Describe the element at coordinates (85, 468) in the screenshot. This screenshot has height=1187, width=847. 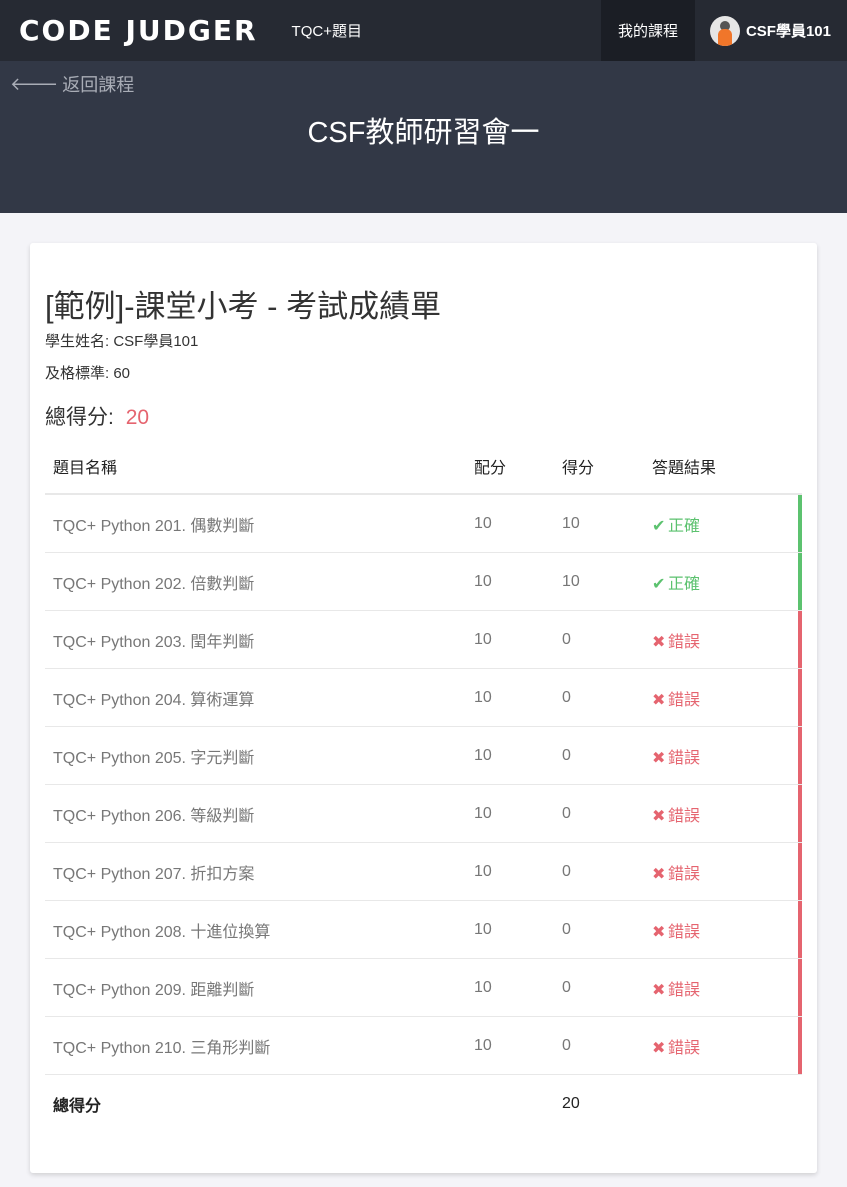
I see `header-problem-name: 題目名稱` at that location.